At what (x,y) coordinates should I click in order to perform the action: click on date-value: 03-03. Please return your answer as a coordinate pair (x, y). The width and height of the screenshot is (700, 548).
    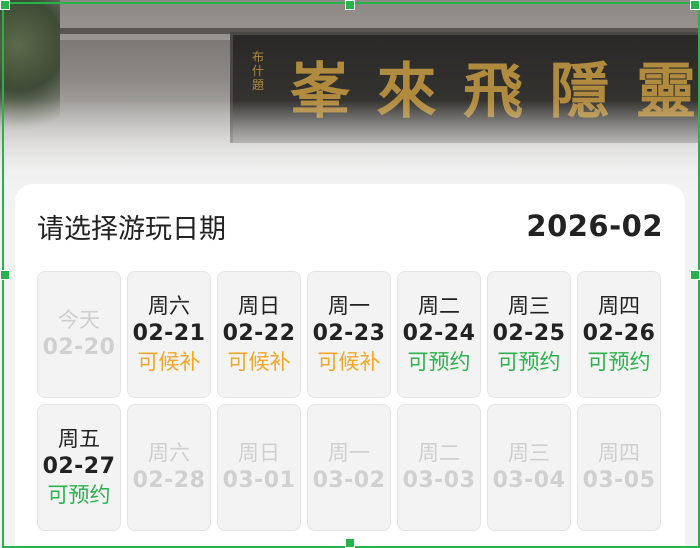
    Looking at the image, I should click on (439, 480).